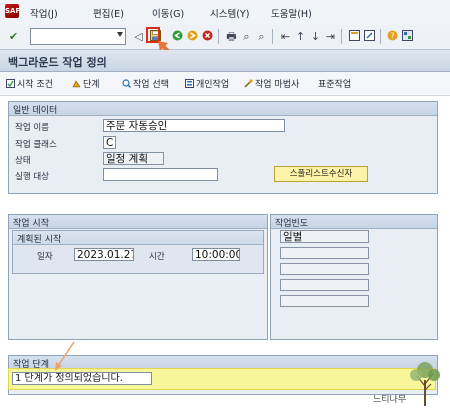 Image resolution: width=450 pixels, height=412 pixels. I want to click on menu-job: 작업(J), so click(44, 13).